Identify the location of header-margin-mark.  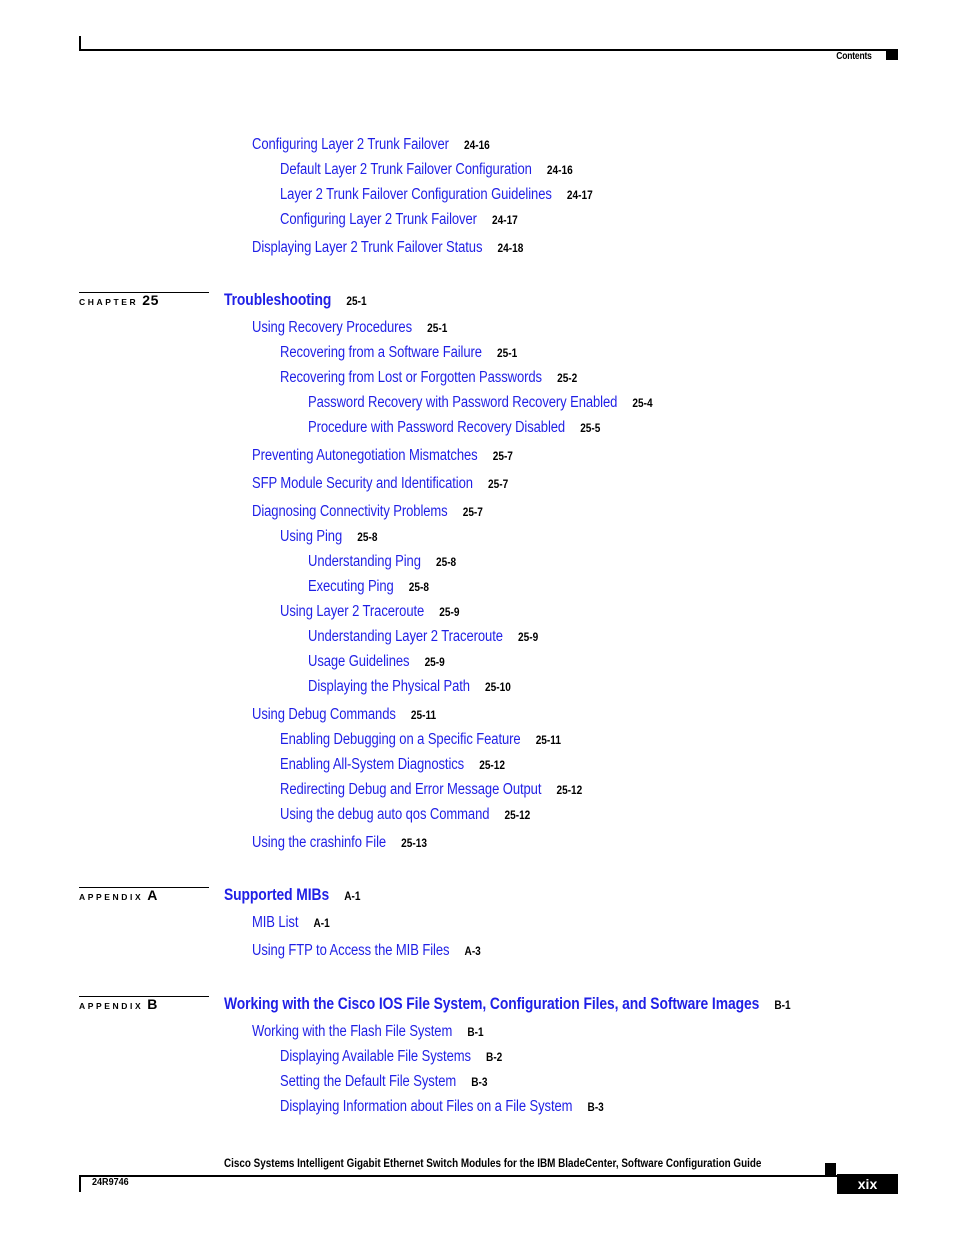
(80, 43).